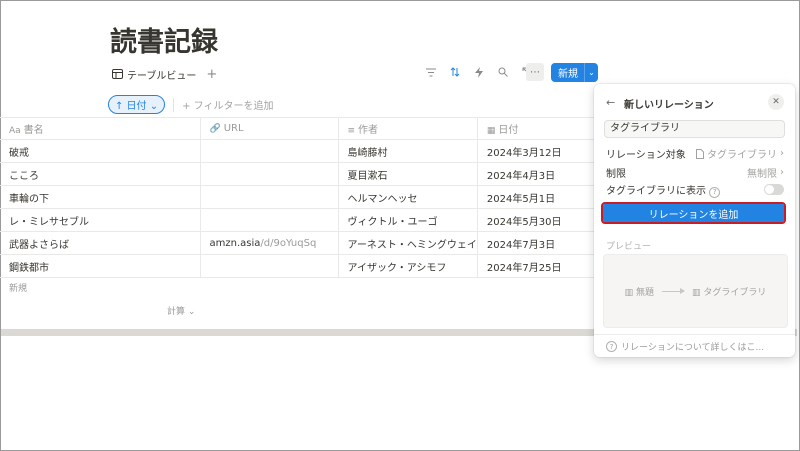  Describe the element at coordinates (639, 292) in the screenshot. I see `preview-source: ▥ 無題` at that location.